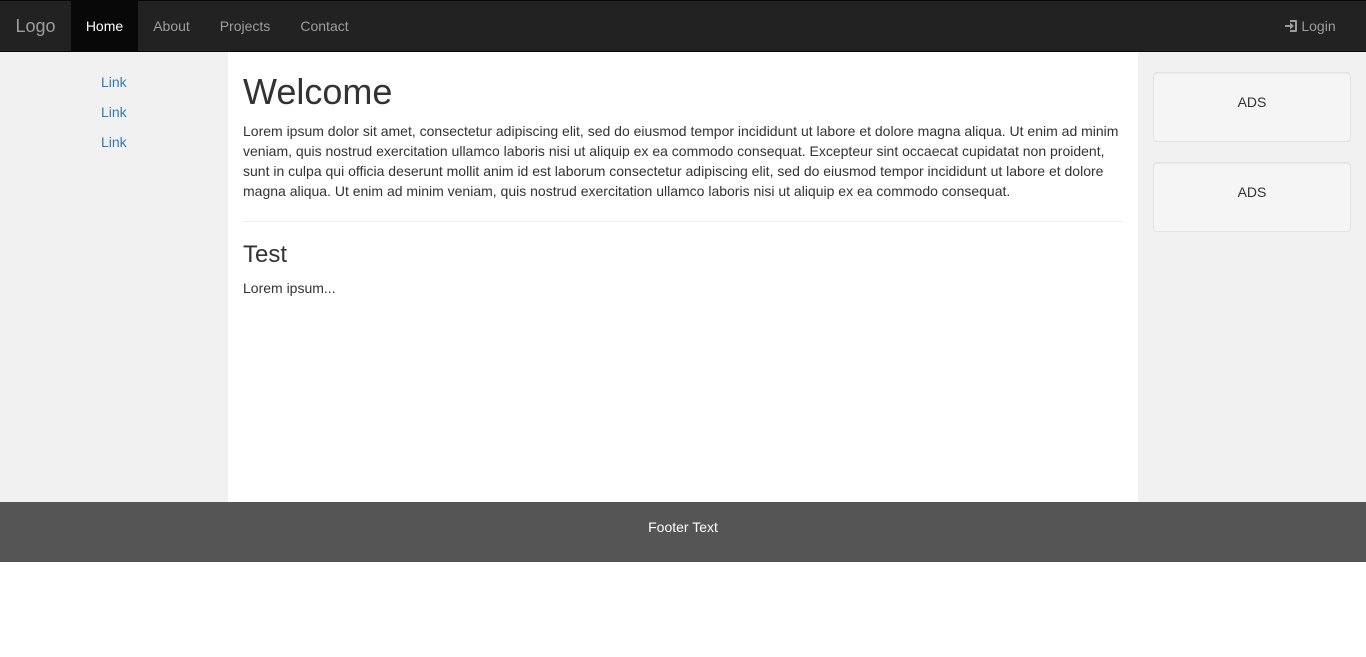 Image resolution: width=1366 pixels, height=657 pixels. I want to click on brand-logo: Logo, so click(35, 26).